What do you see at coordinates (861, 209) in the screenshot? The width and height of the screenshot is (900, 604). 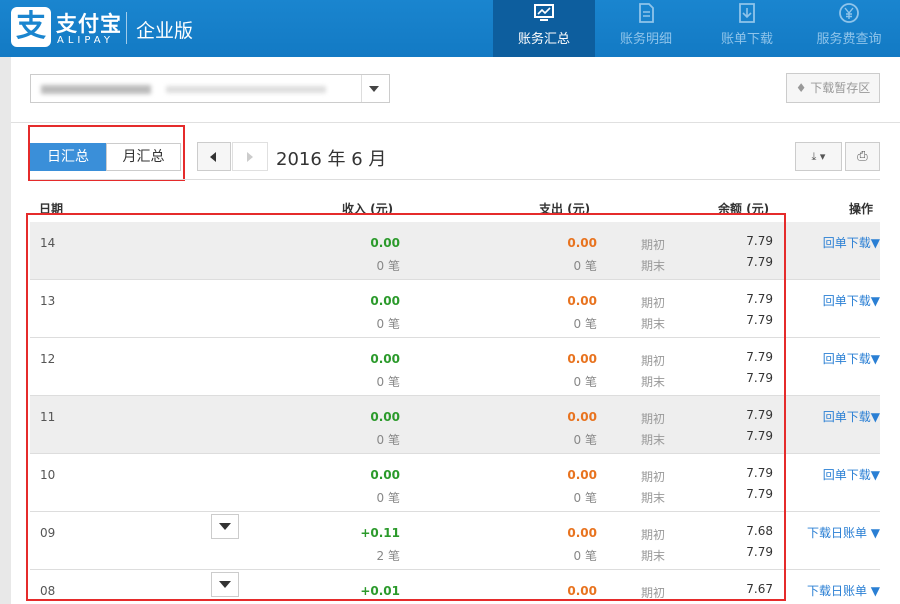 I see `header-action: 操作` at bounding box center [861, 209].